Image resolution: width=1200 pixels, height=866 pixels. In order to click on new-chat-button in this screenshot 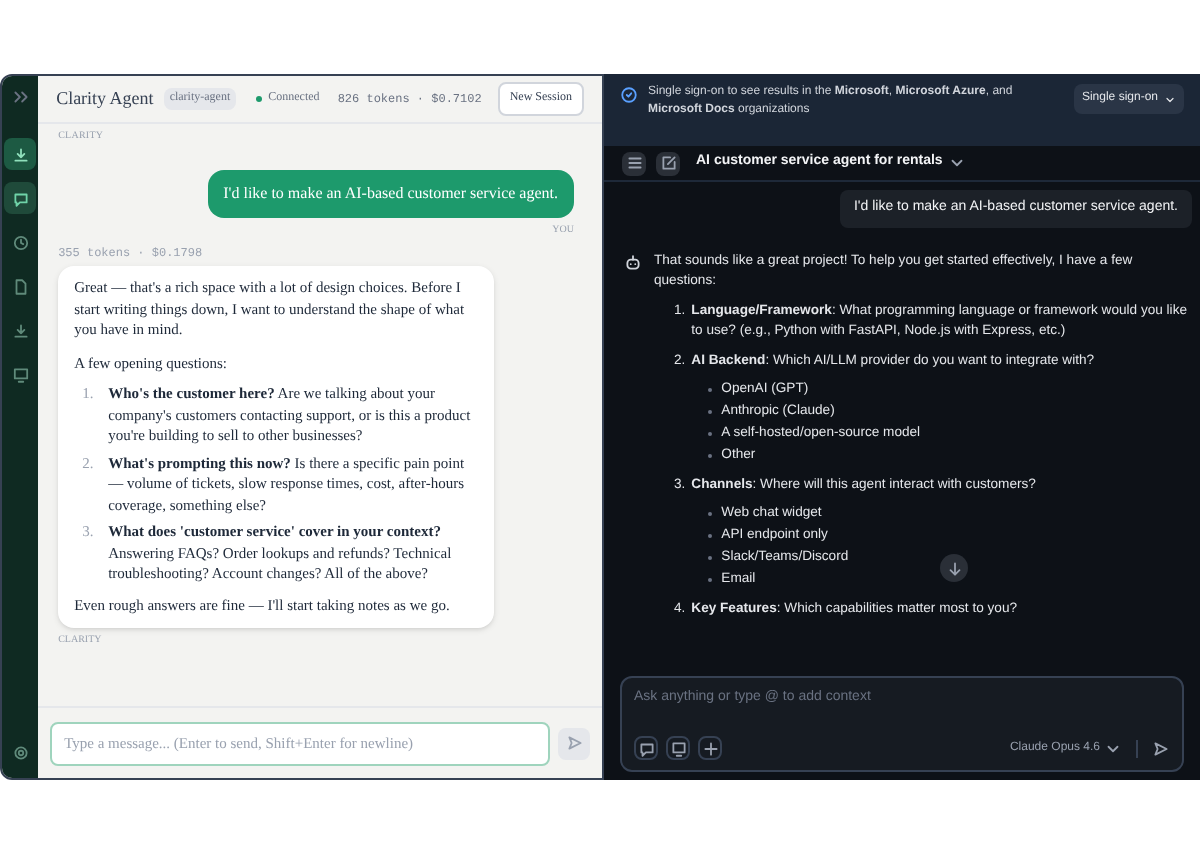, I will do `click(668, 163)`.